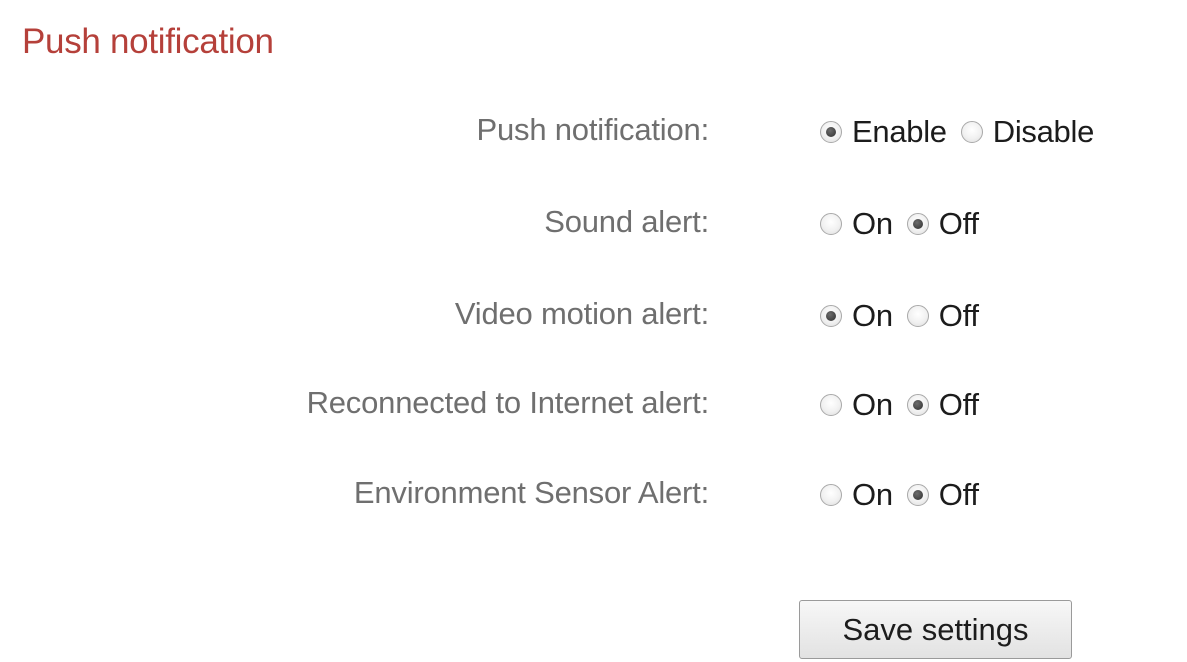  Describe the element at coordinates (1044, 132) in the screenshot. I see `radio-label: Disable` at that location.